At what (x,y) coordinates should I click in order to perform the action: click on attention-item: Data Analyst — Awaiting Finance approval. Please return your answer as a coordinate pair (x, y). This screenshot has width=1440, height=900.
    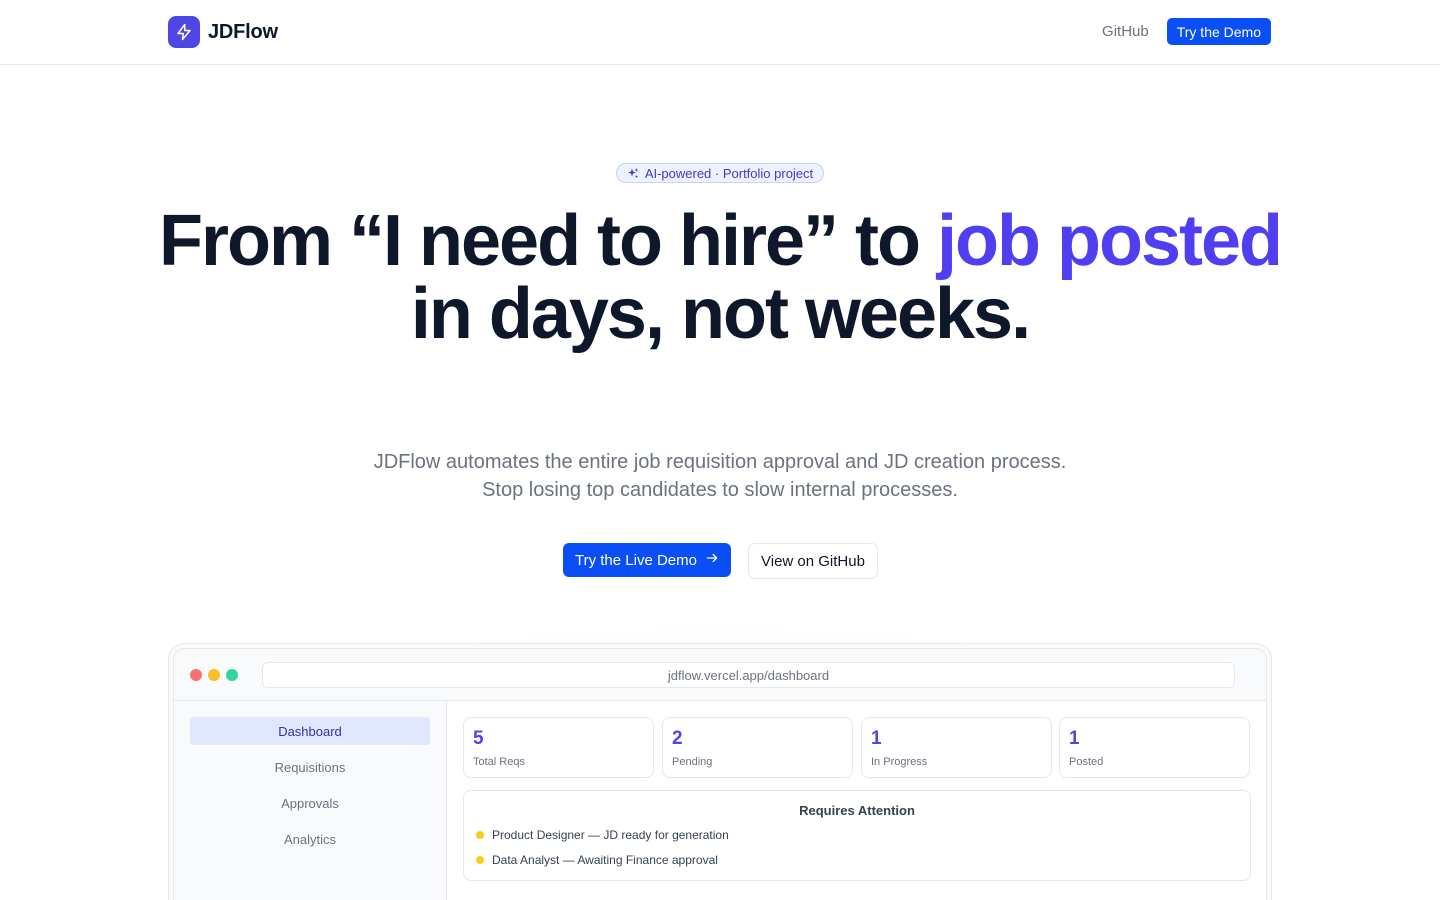
    Looking at the image, I should click on (597, 860).